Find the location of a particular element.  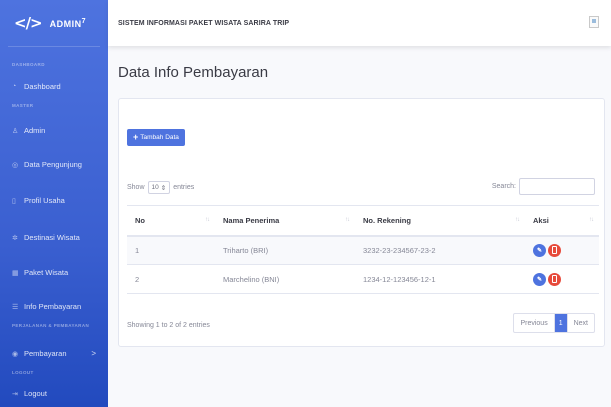

sidebar-item-label: Admin is located at coordinates (35, 130).